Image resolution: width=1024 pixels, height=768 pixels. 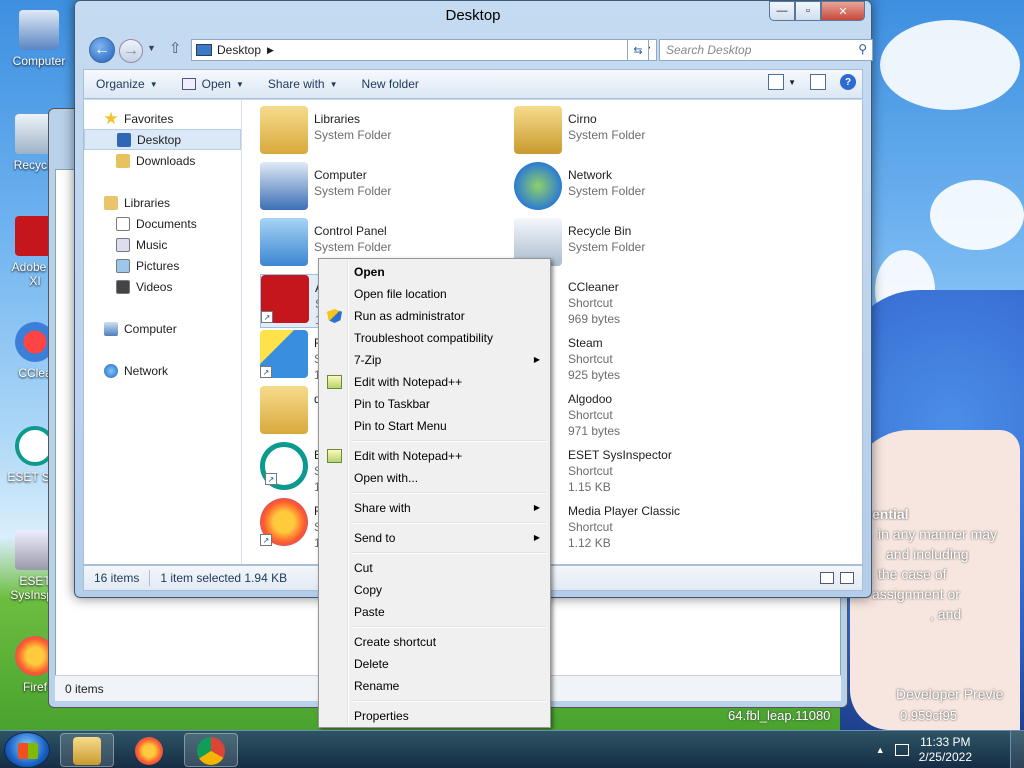 I want to click on open-button: Open ▼, so click(x=213, y=84).